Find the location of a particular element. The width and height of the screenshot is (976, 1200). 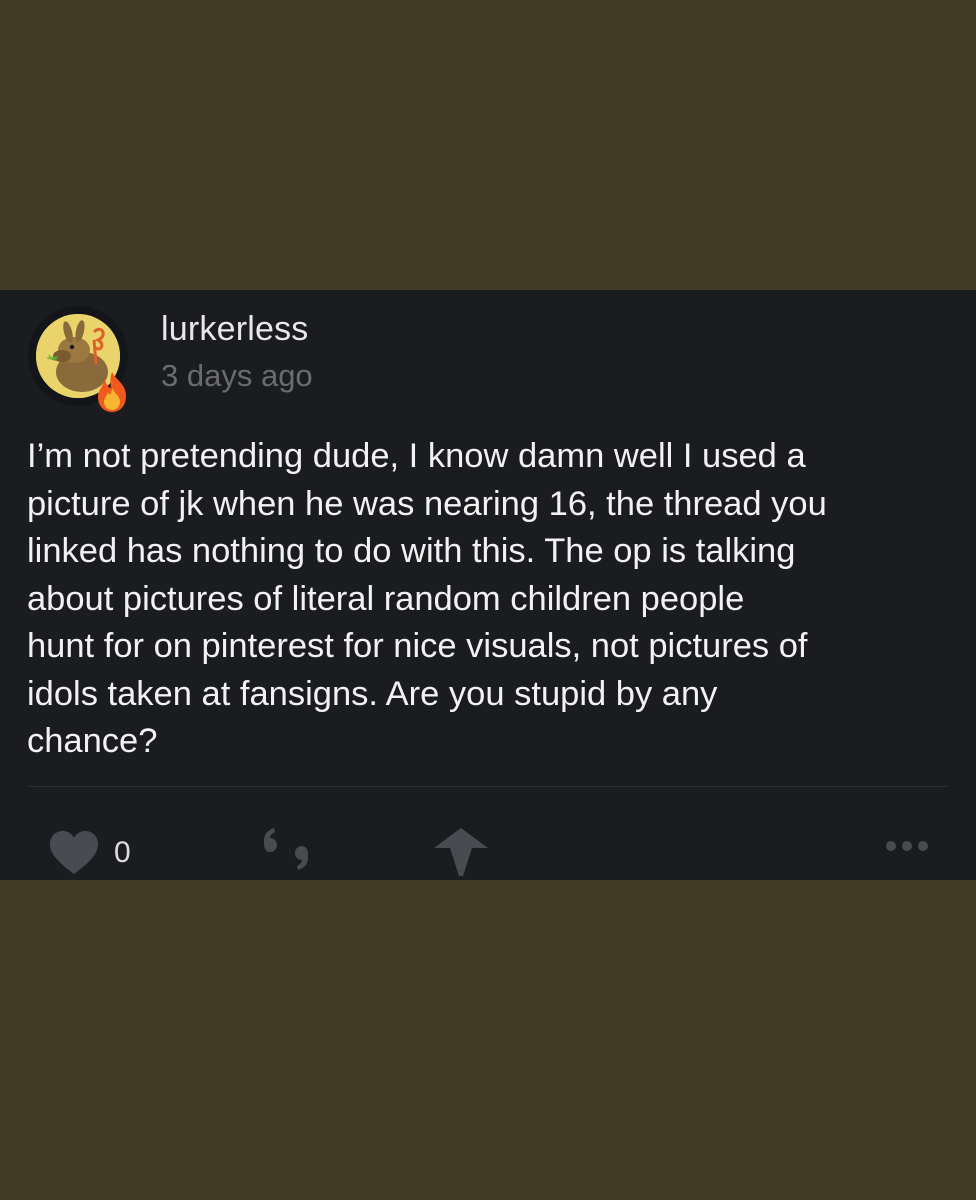

more-options-button is located at coordinates (907, 846).